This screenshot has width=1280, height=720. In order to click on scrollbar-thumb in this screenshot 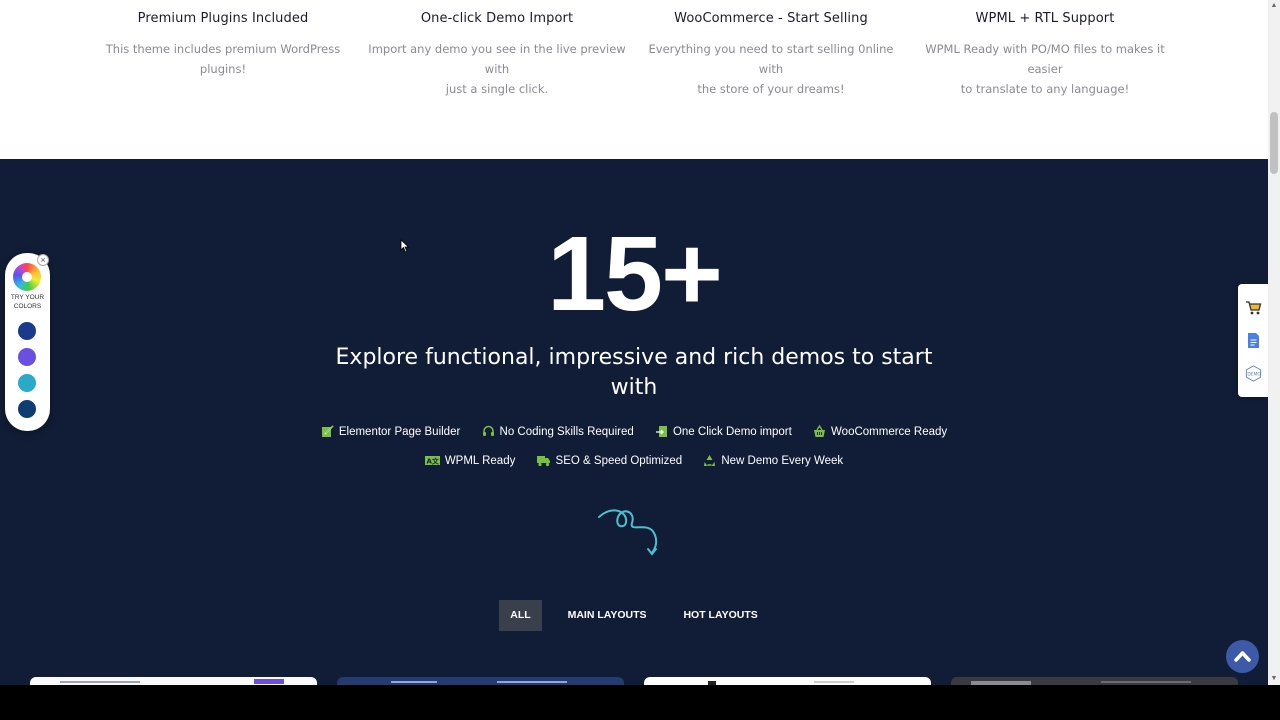, I will do `click(1274, 143)`.